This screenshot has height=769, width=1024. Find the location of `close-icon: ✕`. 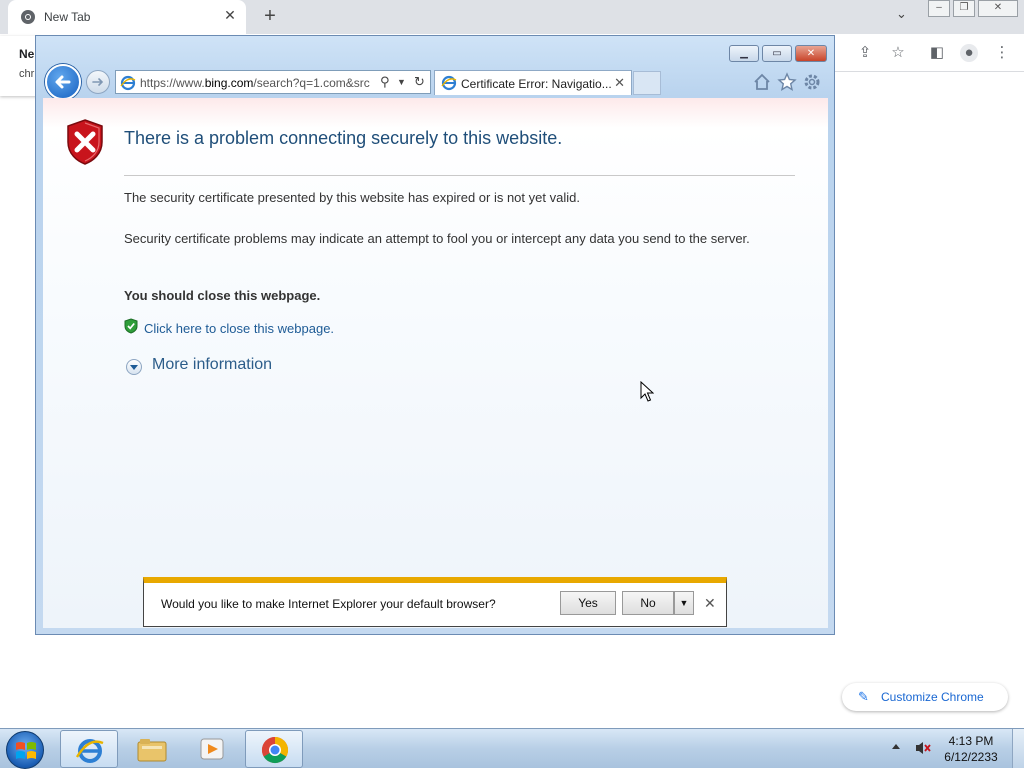

close-icon: ✕ is located at coordinates (230, 15).